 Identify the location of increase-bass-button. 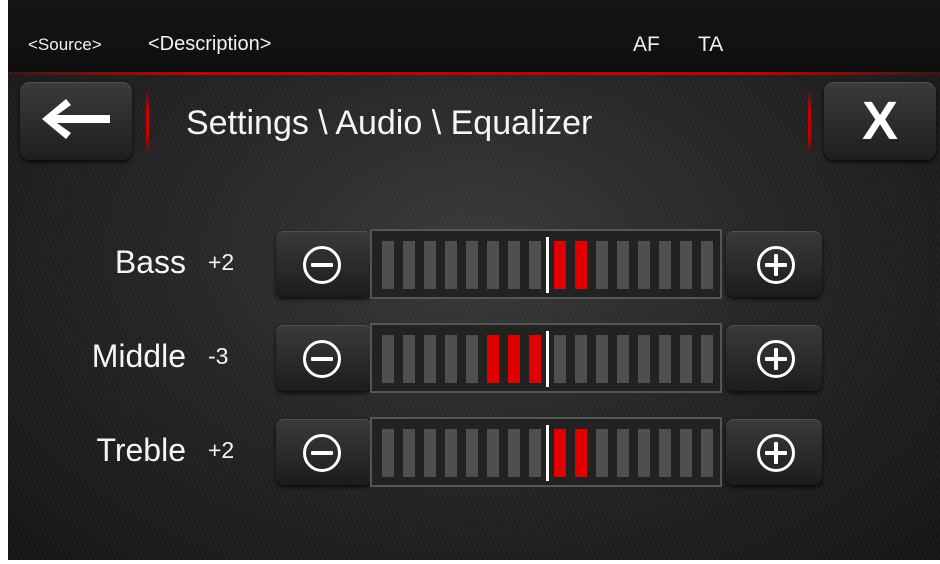
(774, 264).